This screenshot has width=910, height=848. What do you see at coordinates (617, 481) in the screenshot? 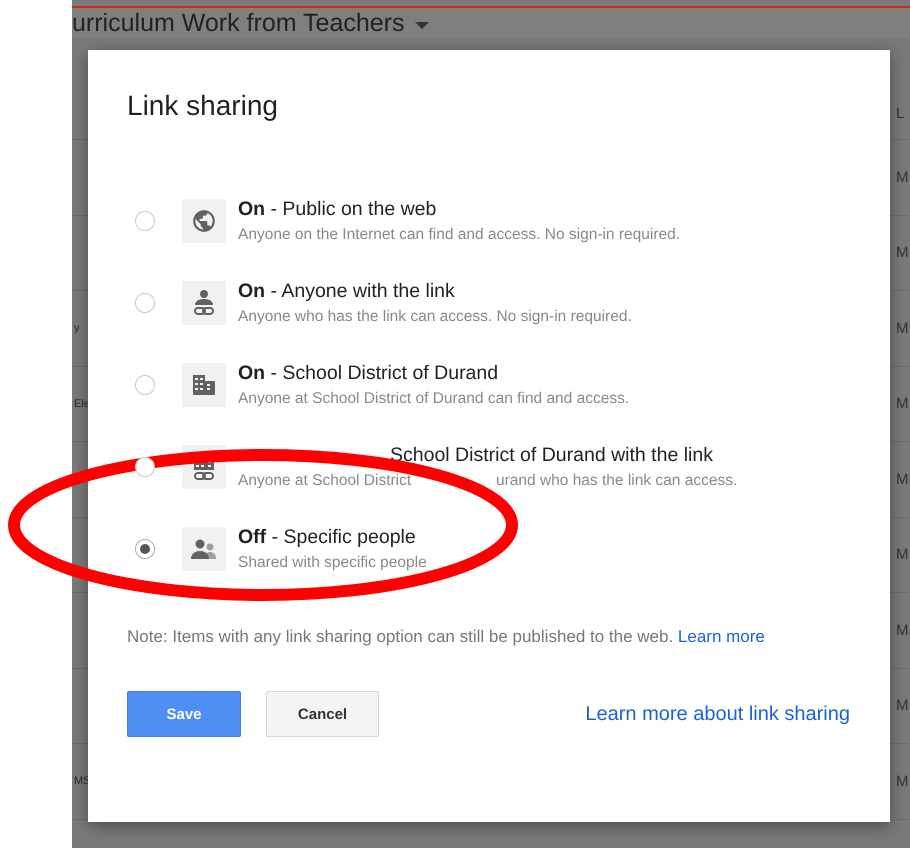
I see `option-description: urand who has the link can access.` at bounding box center [617, 481].